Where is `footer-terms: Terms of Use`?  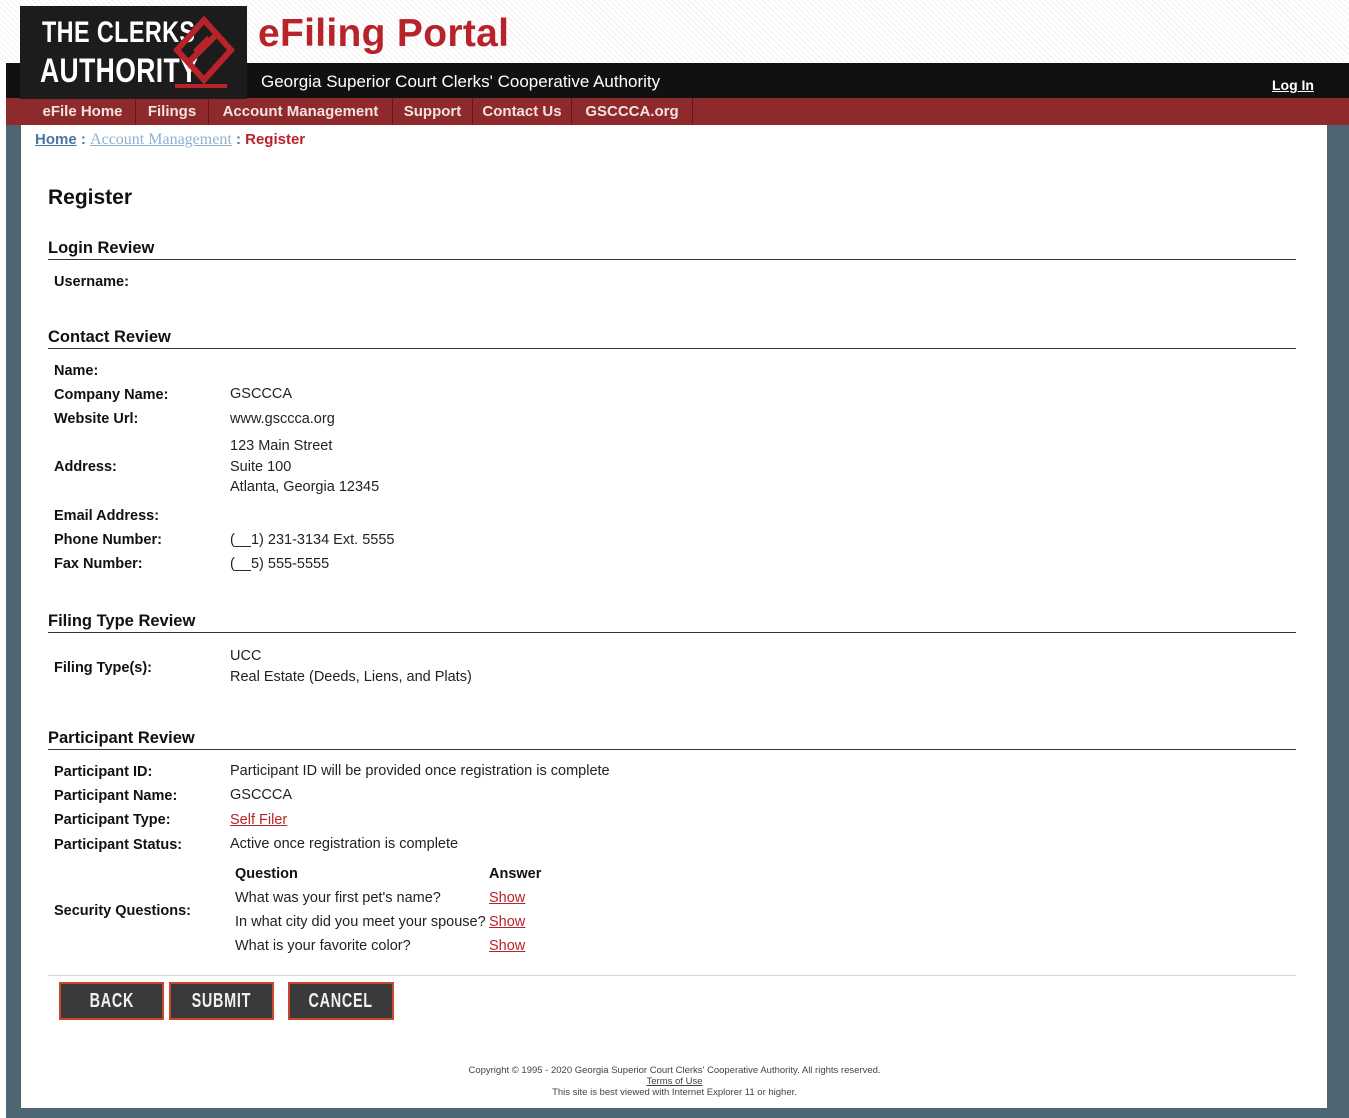
footer-terms: Terms of Use is located at coordinates (674, 1081).